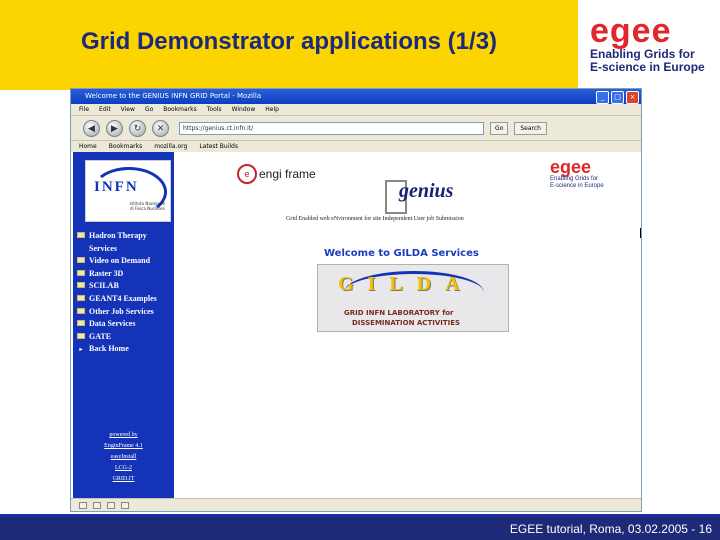 The width and height of the screenshot is (720, 540). Describe the element at coordinates (81, 350) in the screenshot. I see `arrow-icon: ▸` at that location.